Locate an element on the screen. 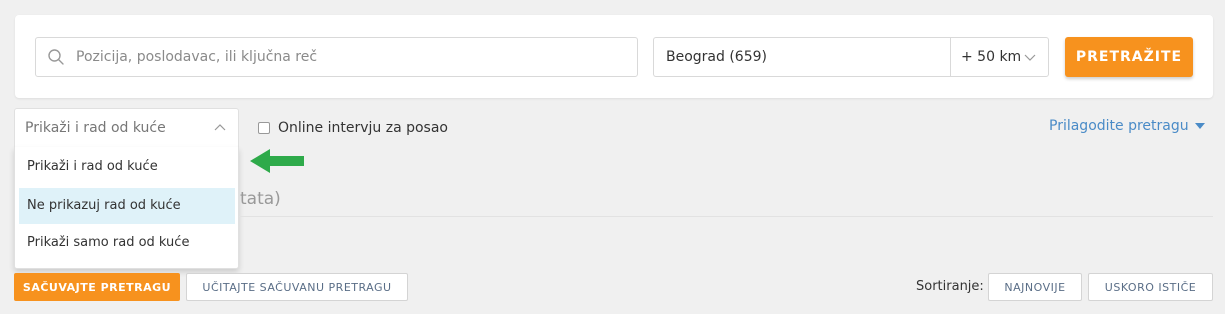 This screenshot has height=314, width=1225. online-interview-filter: Online intervju za posao is located at coordinates (353, 128).